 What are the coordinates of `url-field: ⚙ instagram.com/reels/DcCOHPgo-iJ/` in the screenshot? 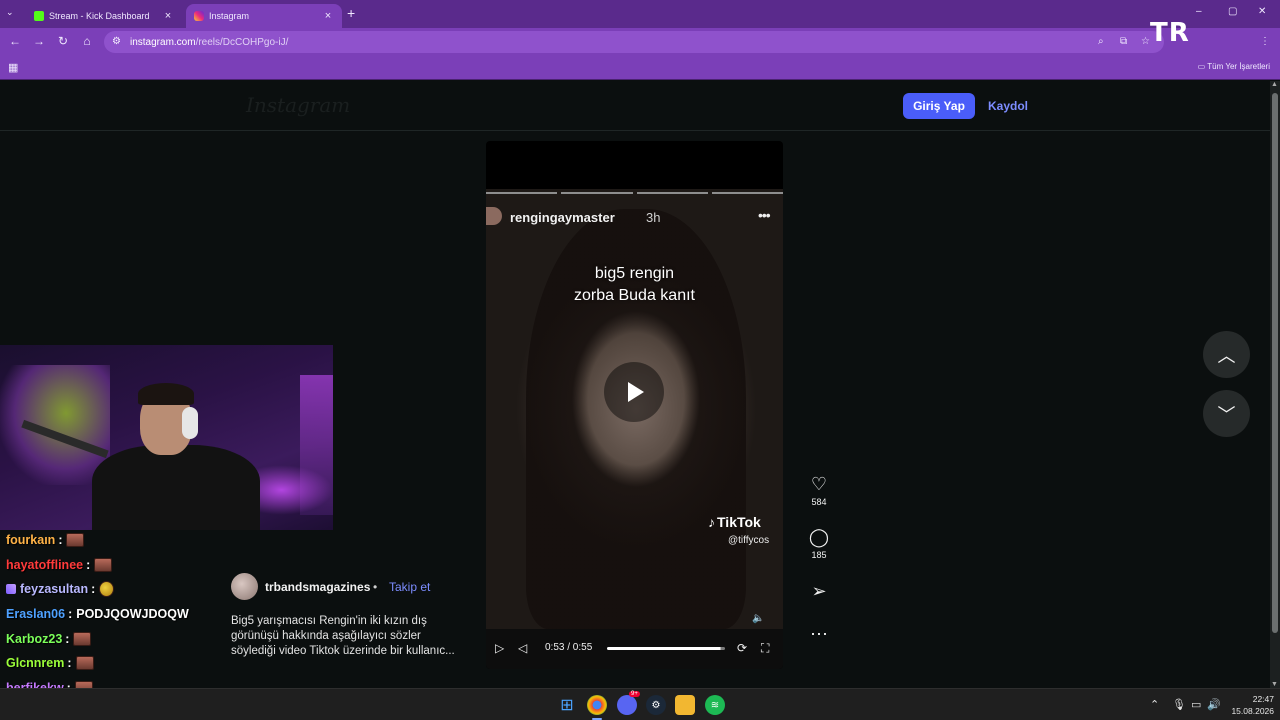 It's located at (634, 42).